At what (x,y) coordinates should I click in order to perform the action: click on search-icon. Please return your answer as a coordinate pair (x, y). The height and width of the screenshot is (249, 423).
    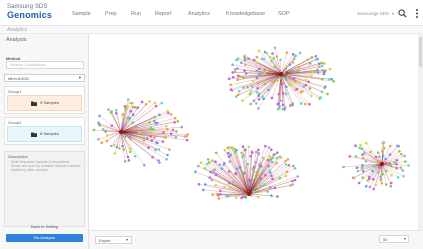
    Looking at the image, I should click on (402, 13).